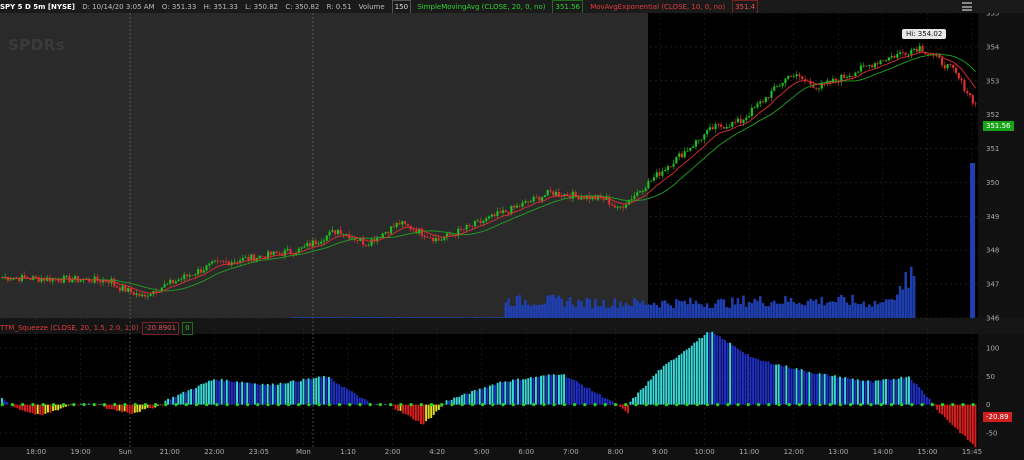  Describe the element at coordinates (967, 6) in the screenshot. I see `menu-icon` at that location.